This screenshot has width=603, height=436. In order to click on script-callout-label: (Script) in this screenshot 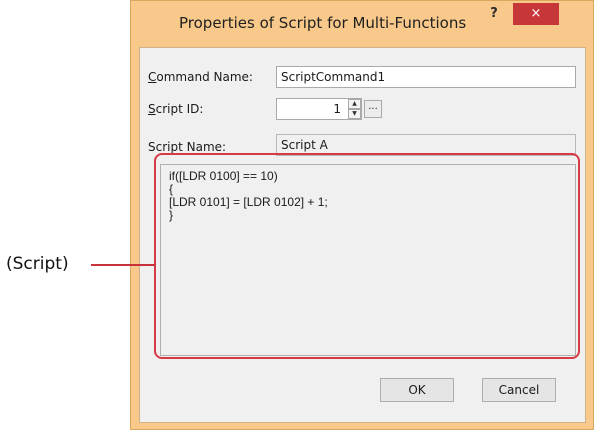, I will do `click(37, 264)`.